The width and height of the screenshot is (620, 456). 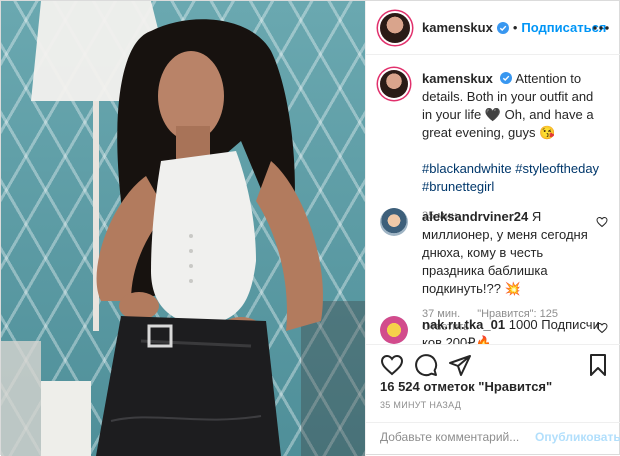 I want to click on comment-item: nak.ru.tka_01 1000 Подписчи ков 200₽🔥, so click(x=492, y=330).